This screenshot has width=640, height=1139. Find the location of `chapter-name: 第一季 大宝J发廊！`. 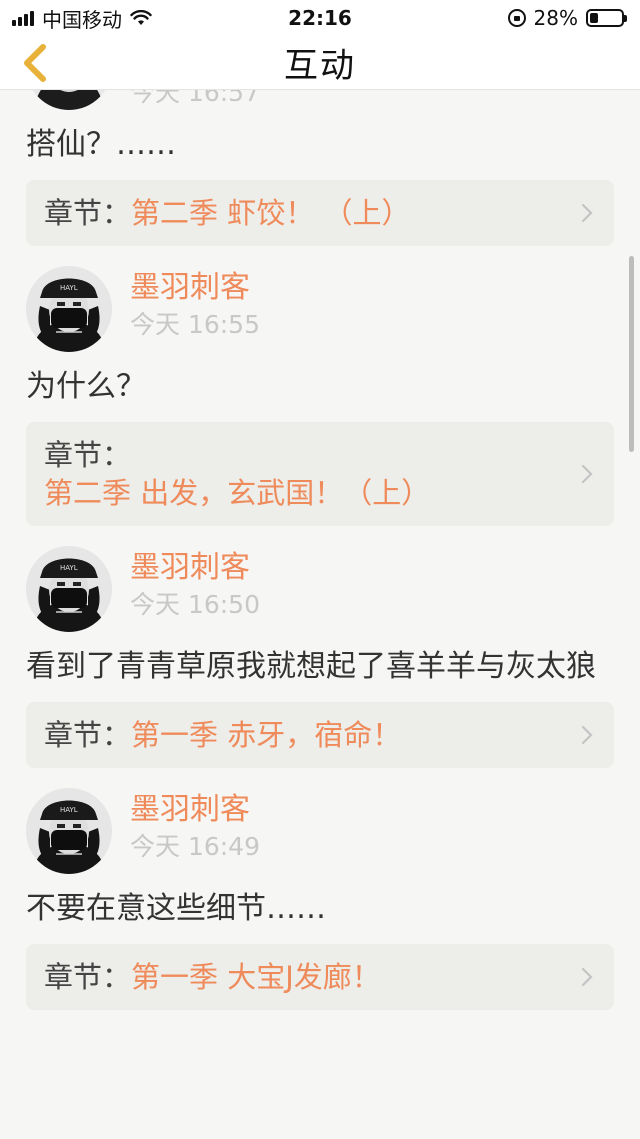

chapter-name: 第一季 大宝J发廊！ is located at coordinates (256, 977).